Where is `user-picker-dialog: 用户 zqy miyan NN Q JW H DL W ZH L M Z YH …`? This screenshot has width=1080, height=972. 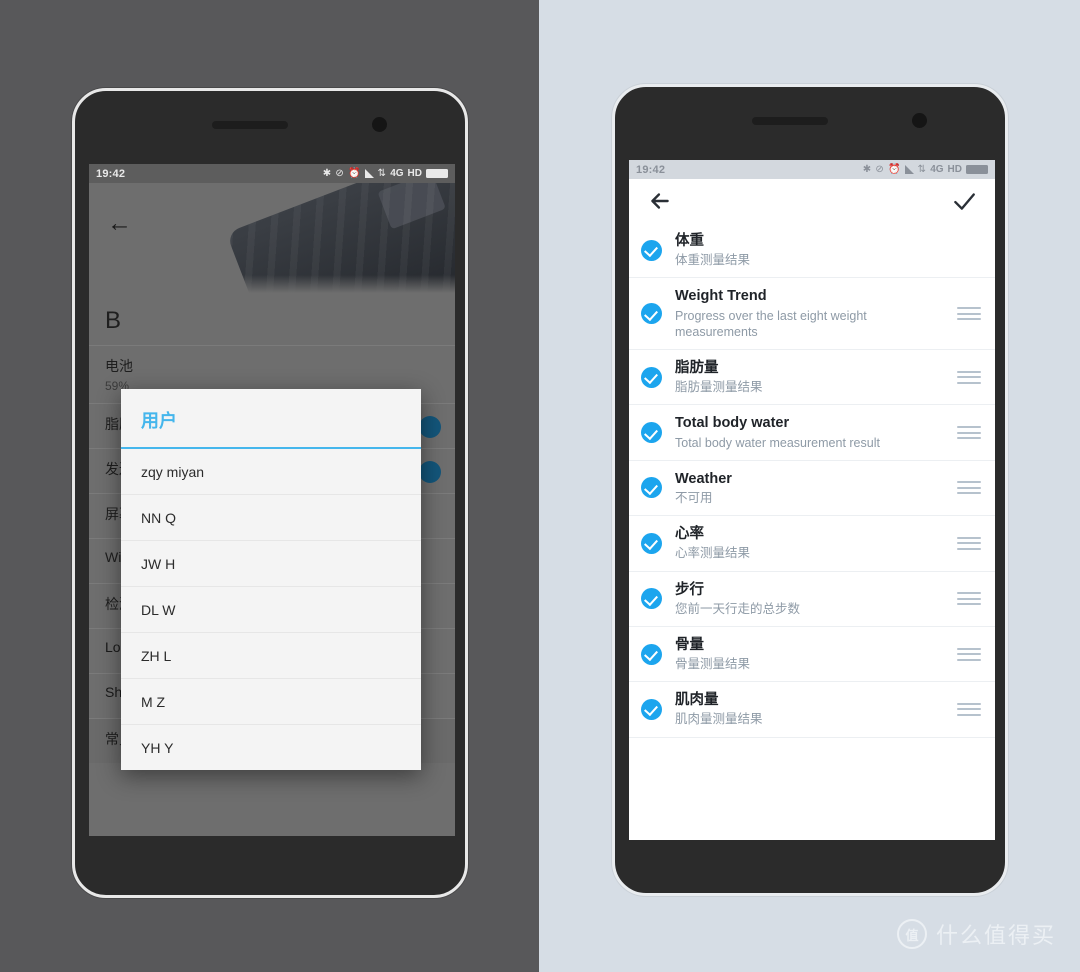 user-picker-dialog: 用户 zqy miyan NN Q JW H DL W ZH L M Z YH … is located at coordinates (271, 579).